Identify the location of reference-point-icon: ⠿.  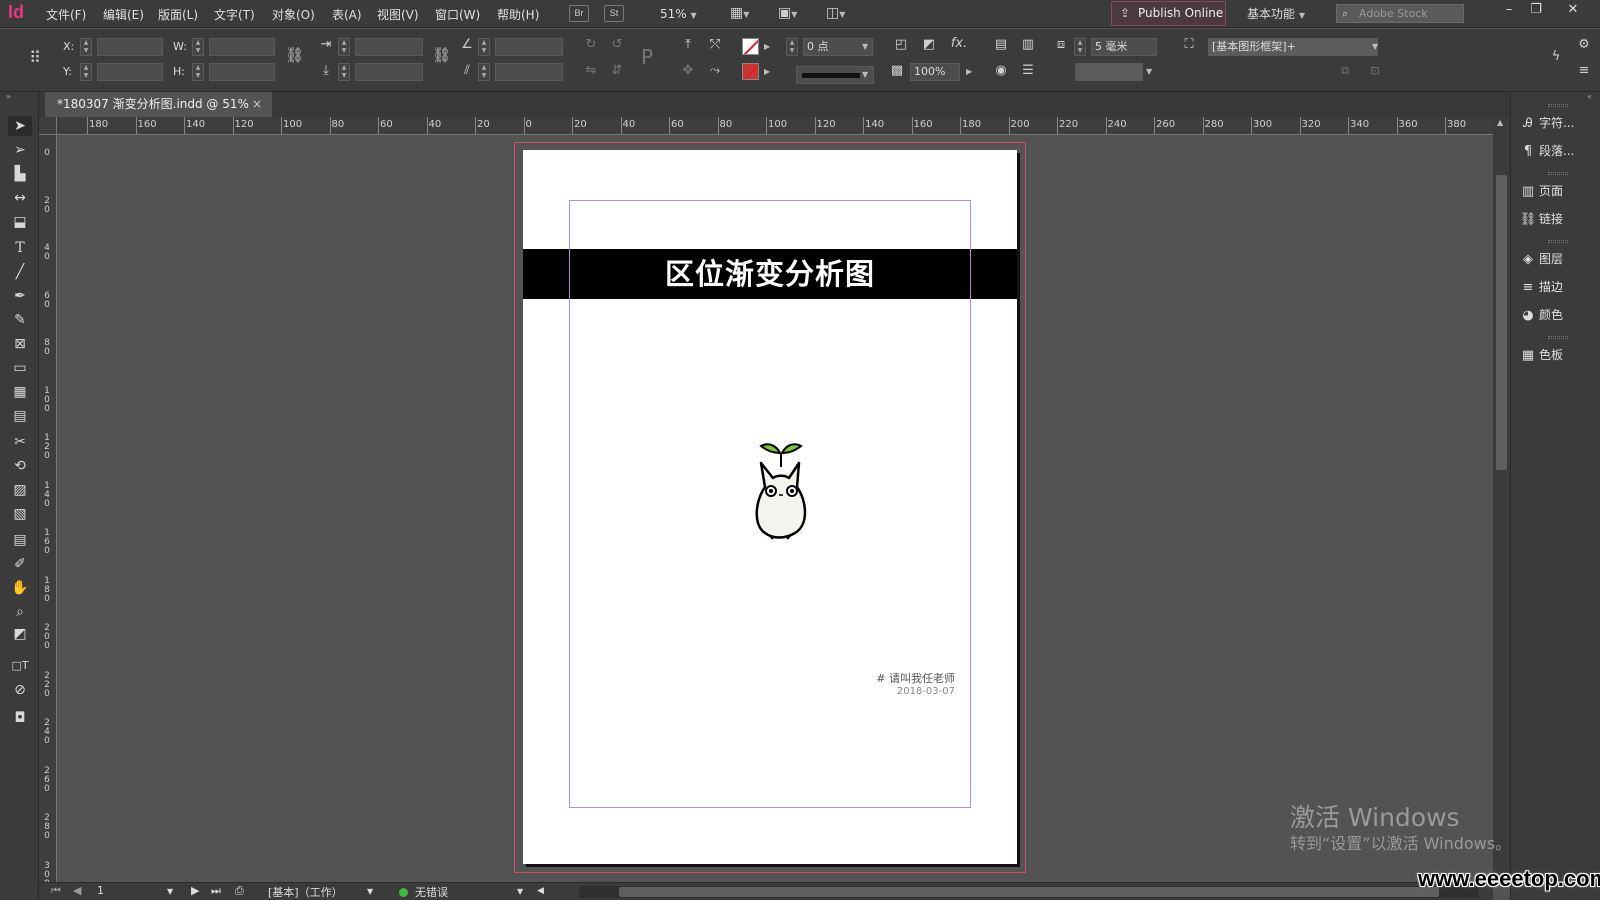
(35, 57).